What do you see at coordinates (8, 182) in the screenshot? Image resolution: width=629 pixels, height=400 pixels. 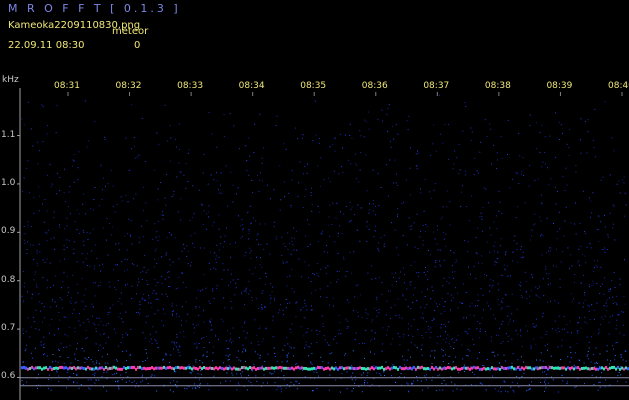 I see `y-tick-label: 1.0` at bounding box center [8, 182].